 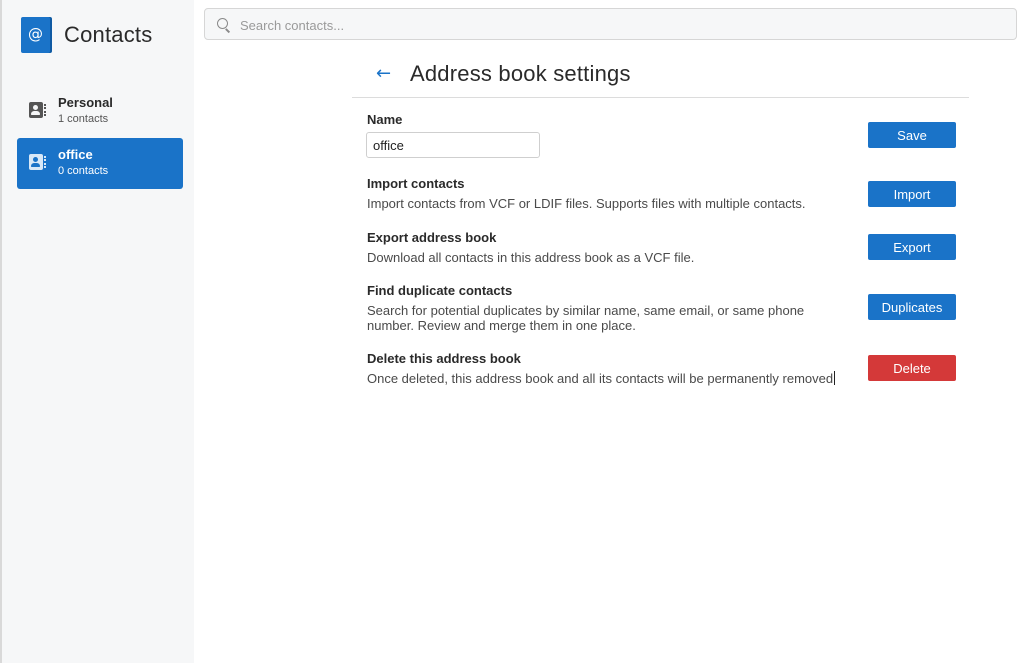 What do you see at coordinates (912, 194) in the screenshot?
I see `import-button: Import` at bounding box center [912, 194].